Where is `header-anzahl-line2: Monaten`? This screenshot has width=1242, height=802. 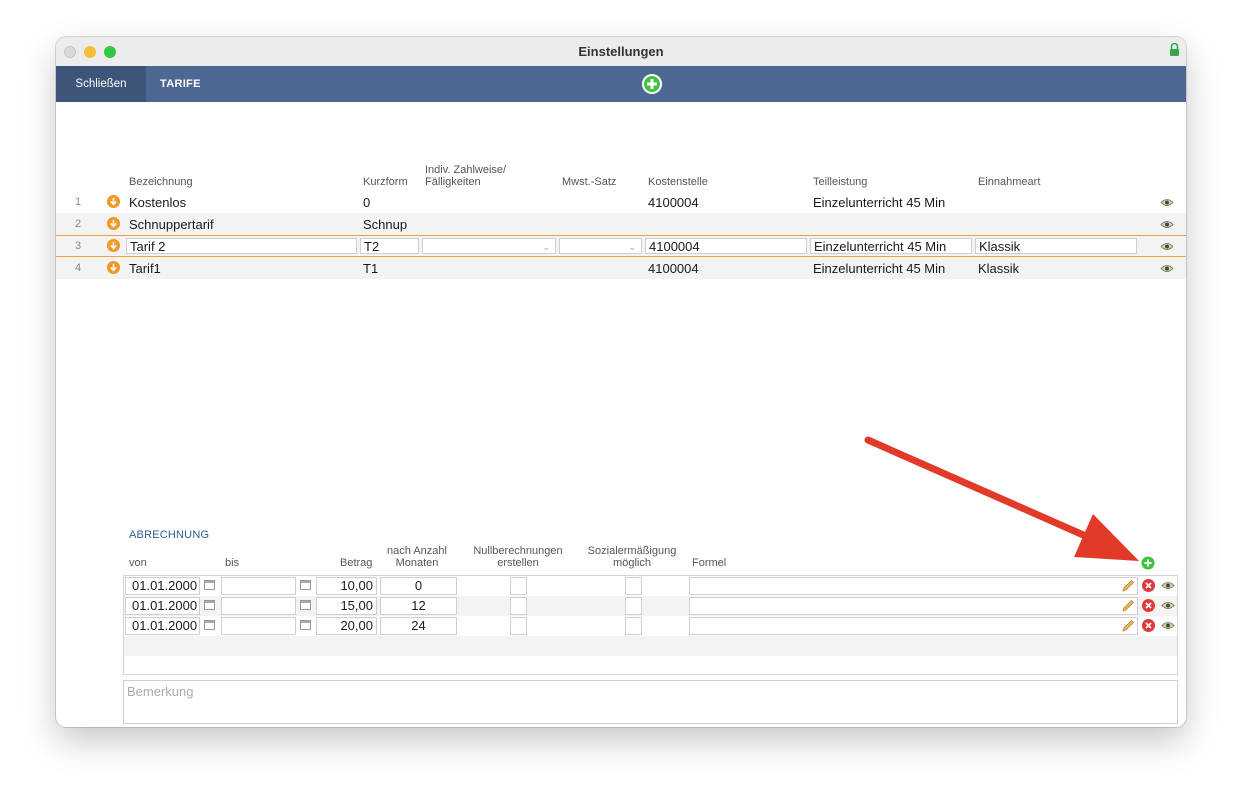
header-anzahl-line2: Monaten is located at coordinates (417, 563).